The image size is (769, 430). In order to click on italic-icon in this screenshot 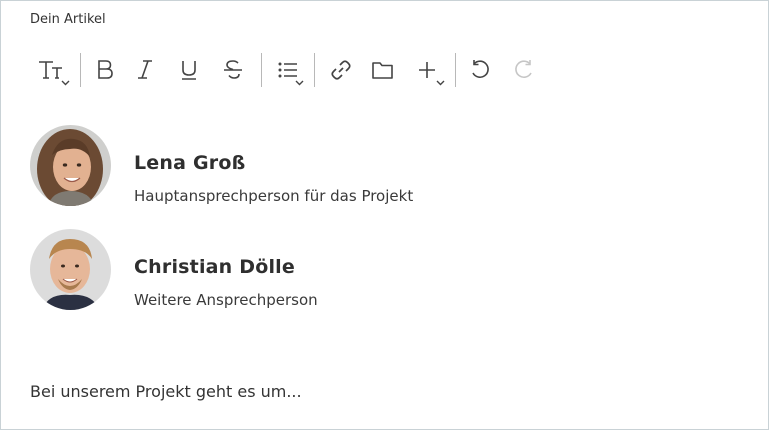, I will do `click(145, 70)`.